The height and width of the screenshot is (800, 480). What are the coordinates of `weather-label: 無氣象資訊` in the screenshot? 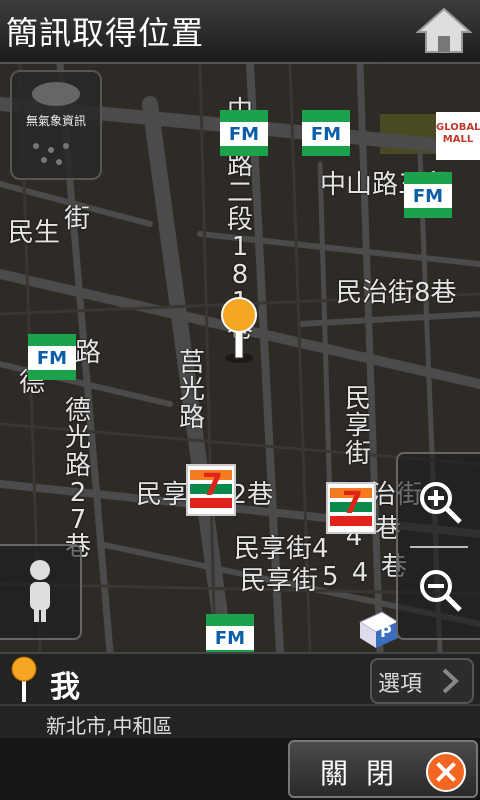 It's located at (55, 121).